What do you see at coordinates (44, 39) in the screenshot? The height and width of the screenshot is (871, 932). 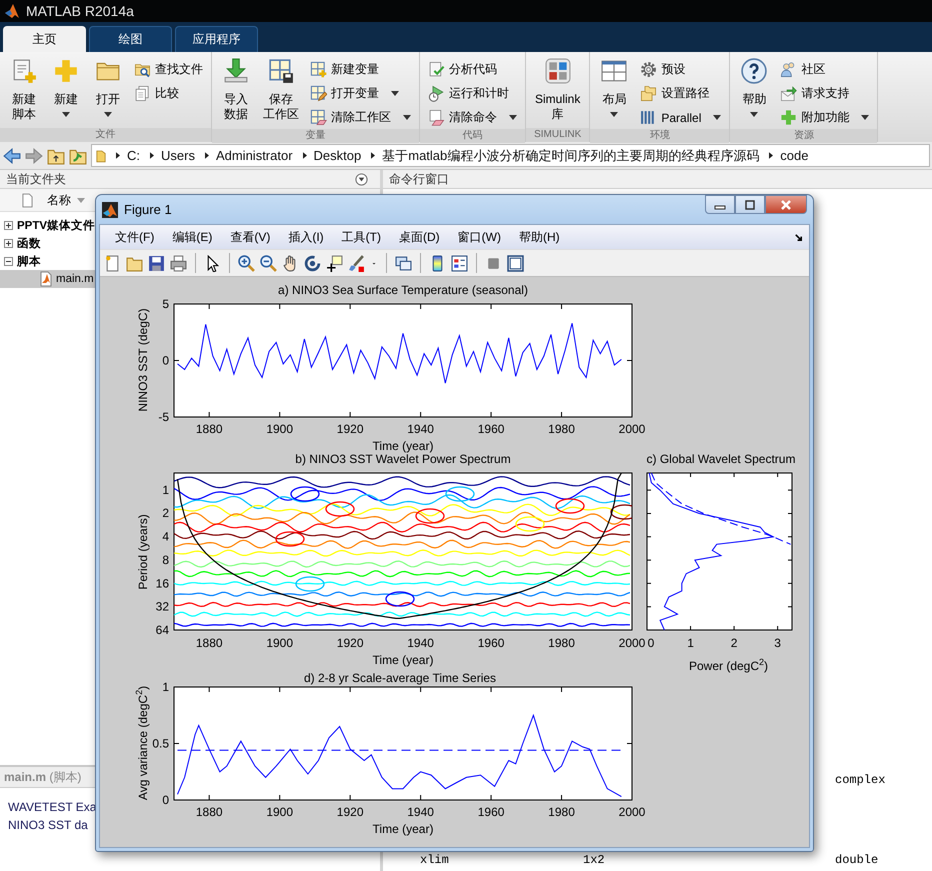 I see `ribbon-tab: 主页` at bounding box center [44, 39].